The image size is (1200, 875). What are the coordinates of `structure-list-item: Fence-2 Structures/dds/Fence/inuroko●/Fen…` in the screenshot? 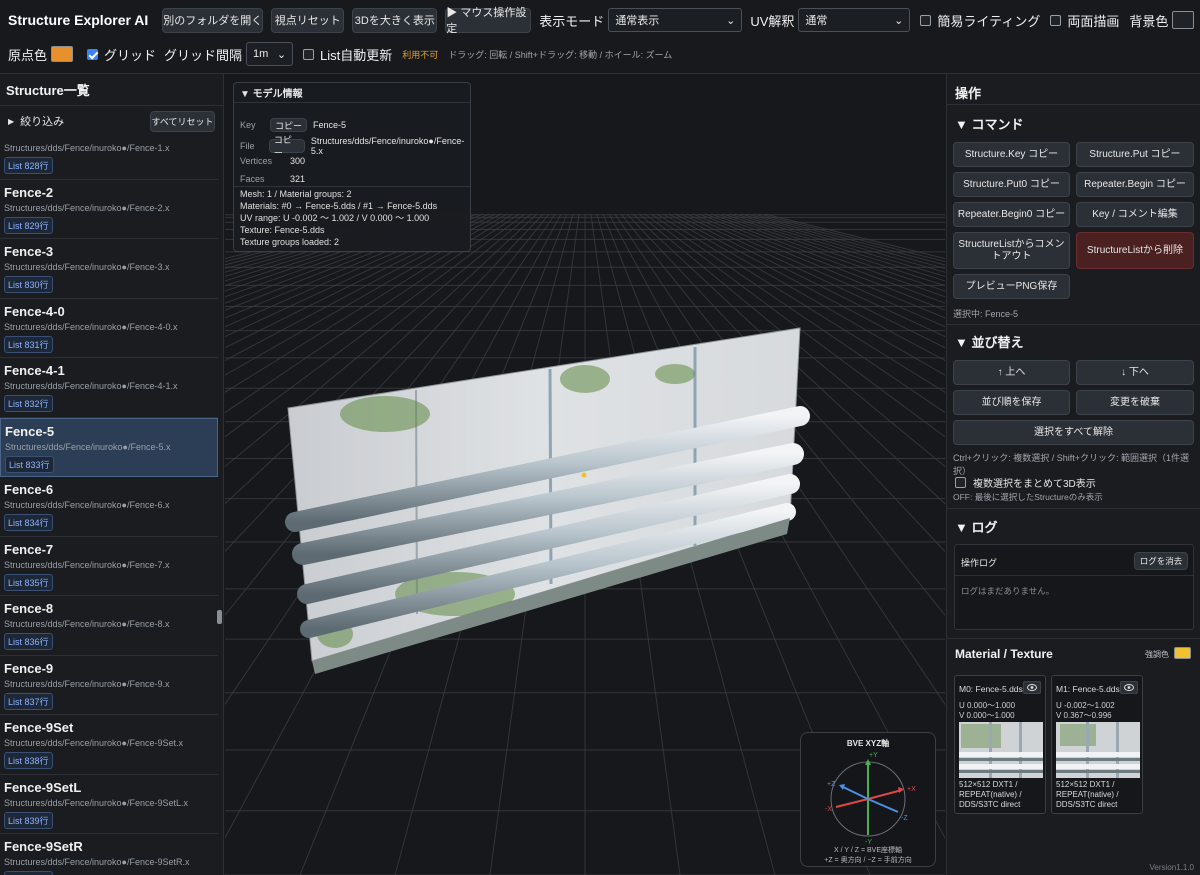 It's located at (109, 209).